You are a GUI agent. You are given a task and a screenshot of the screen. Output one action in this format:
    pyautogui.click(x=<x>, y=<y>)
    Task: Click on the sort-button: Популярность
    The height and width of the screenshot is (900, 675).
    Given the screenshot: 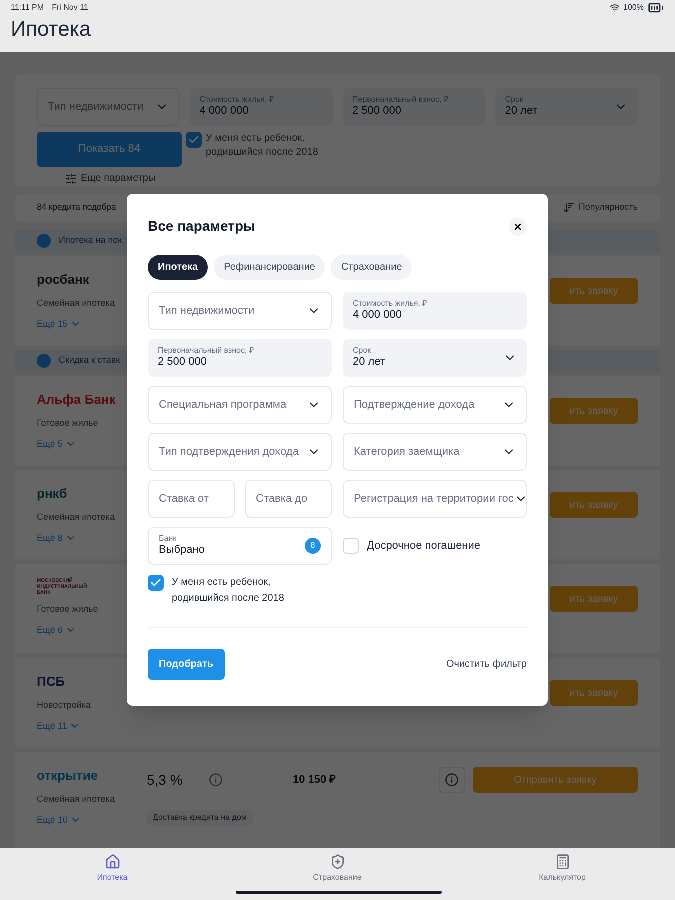 What is the action you would take?
    pyautogui.click(x=608, y=208)
    